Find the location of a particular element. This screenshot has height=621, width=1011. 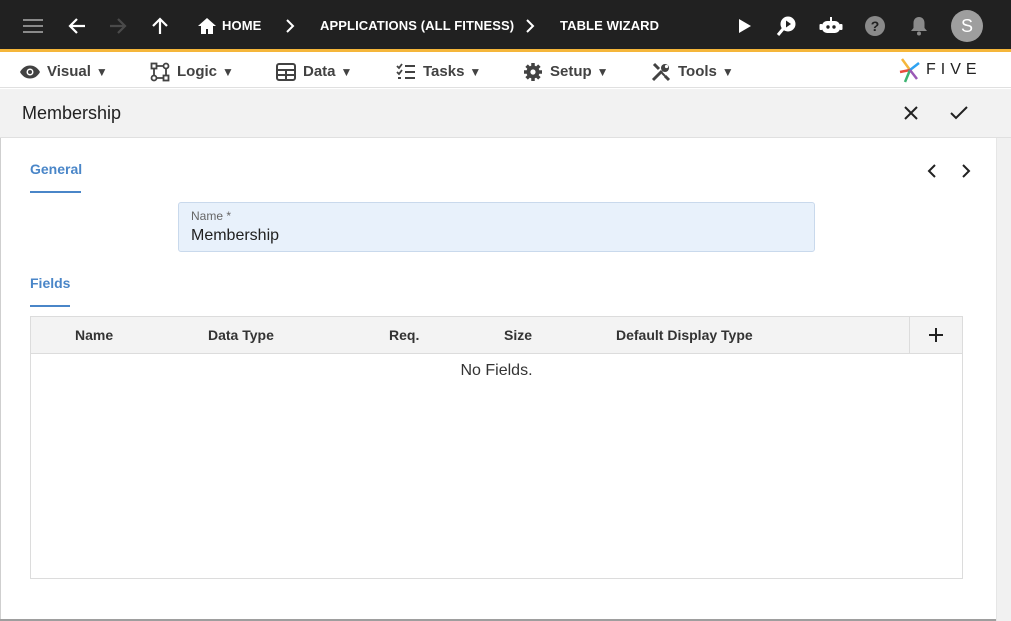

gear-icon is located at coordinates (533, 72).